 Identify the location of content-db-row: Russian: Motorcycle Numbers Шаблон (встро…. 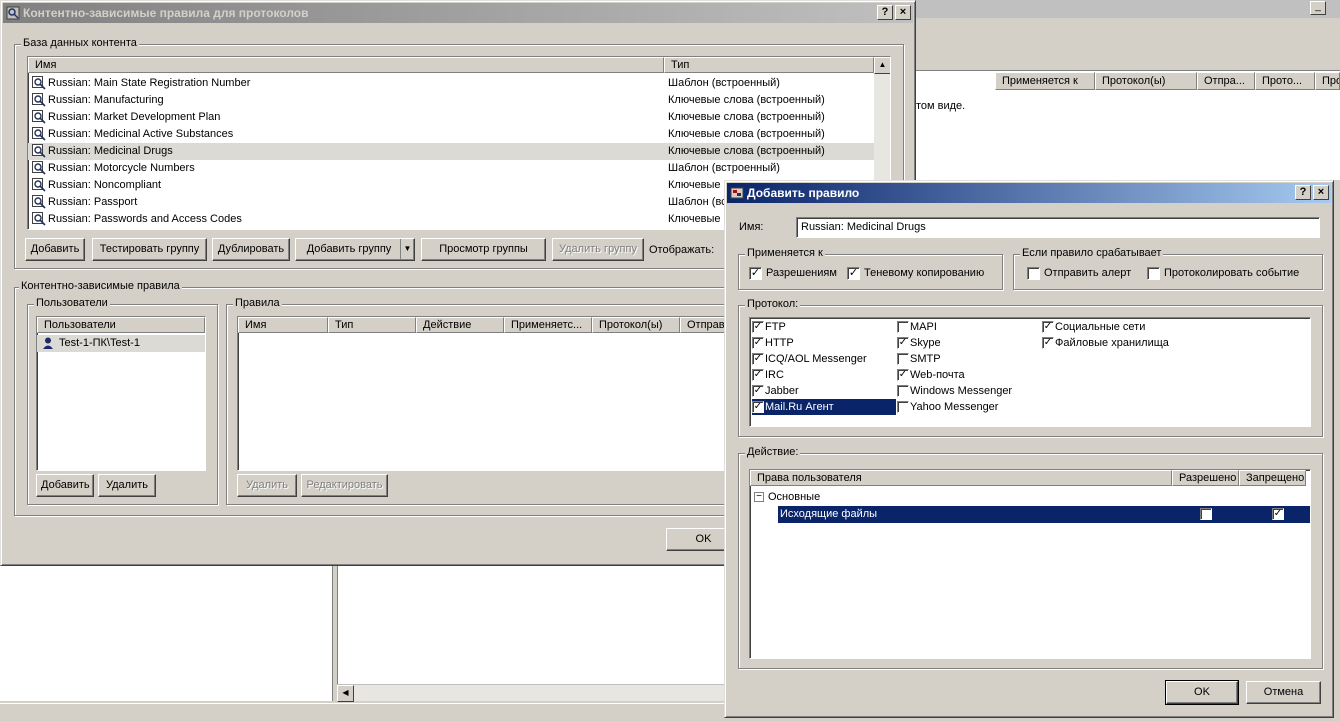
(451, 168).